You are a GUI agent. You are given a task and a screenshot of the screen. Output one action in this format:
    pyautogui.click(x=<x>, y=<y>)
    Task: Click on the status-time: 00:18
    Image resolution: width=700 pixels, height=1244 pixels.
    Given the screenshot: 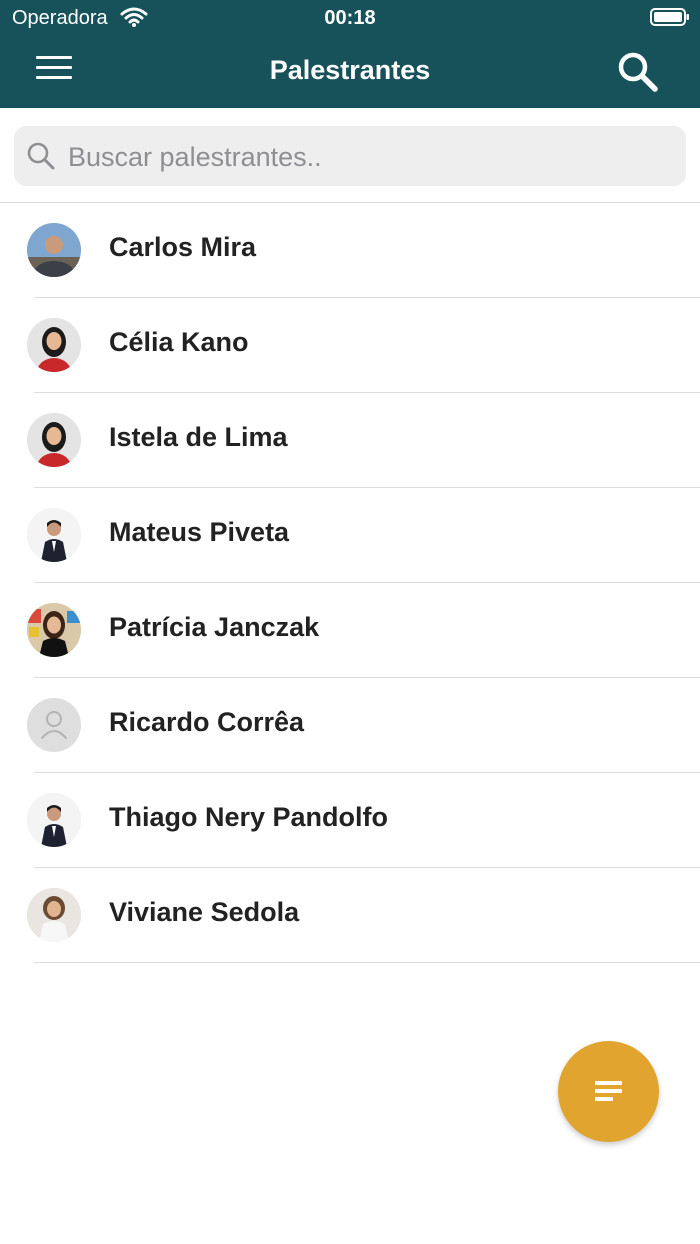 What is the action you would take?
    pyautogui.click(x=350, y=18)
    